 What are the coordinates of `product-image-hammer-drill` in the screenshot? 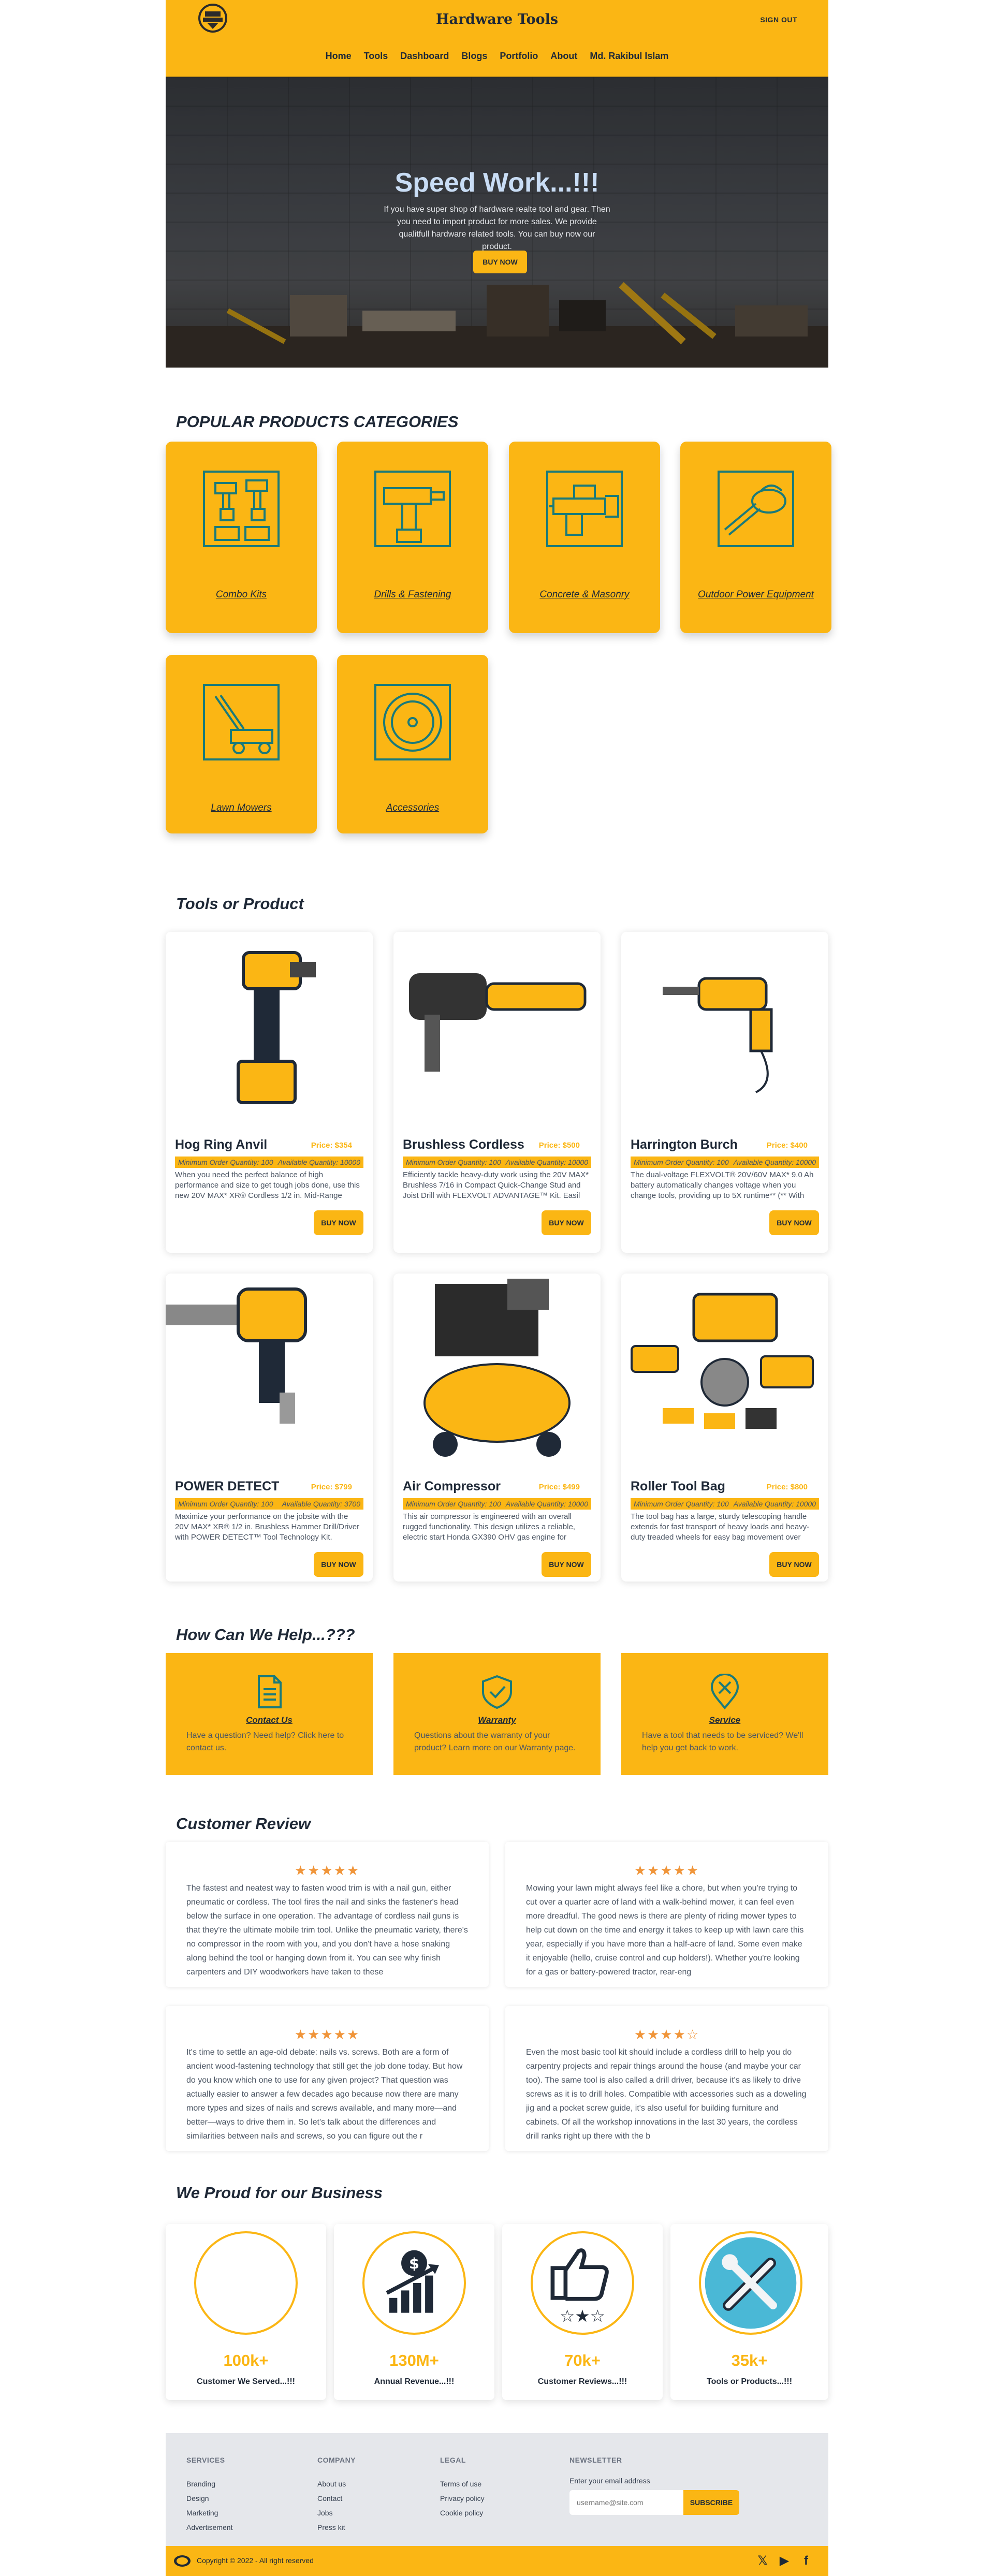 It's located at (236, 1355).